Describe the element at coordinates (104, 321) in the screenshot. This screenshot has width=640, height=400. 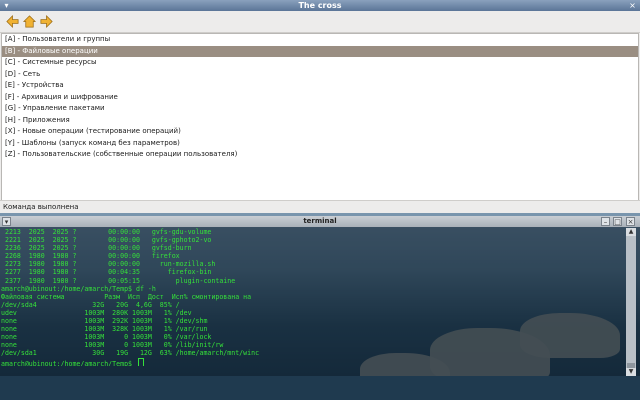
I see `terminal-line-text: none 1003M 292K 1003M 1% /dev/shm` at that location.